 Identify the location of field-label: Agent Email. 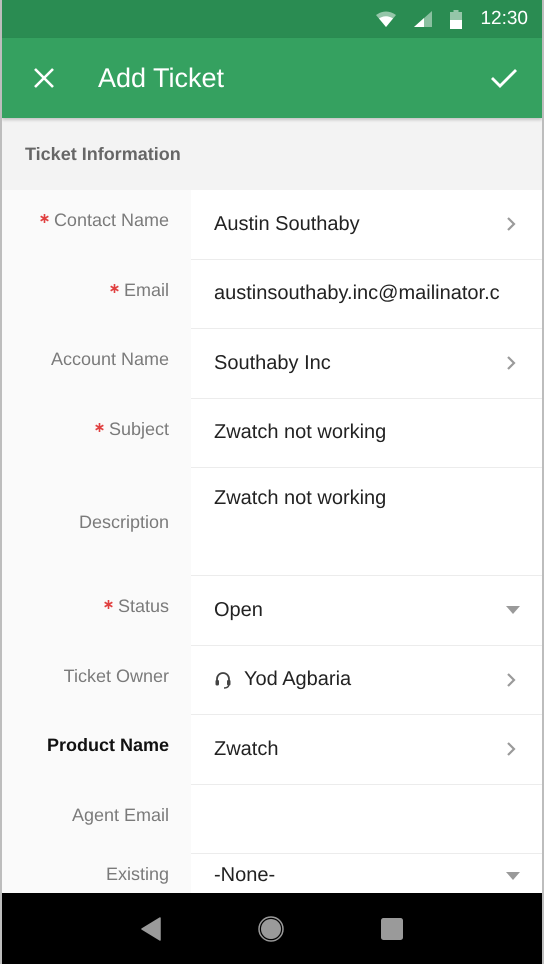
(120, 815).